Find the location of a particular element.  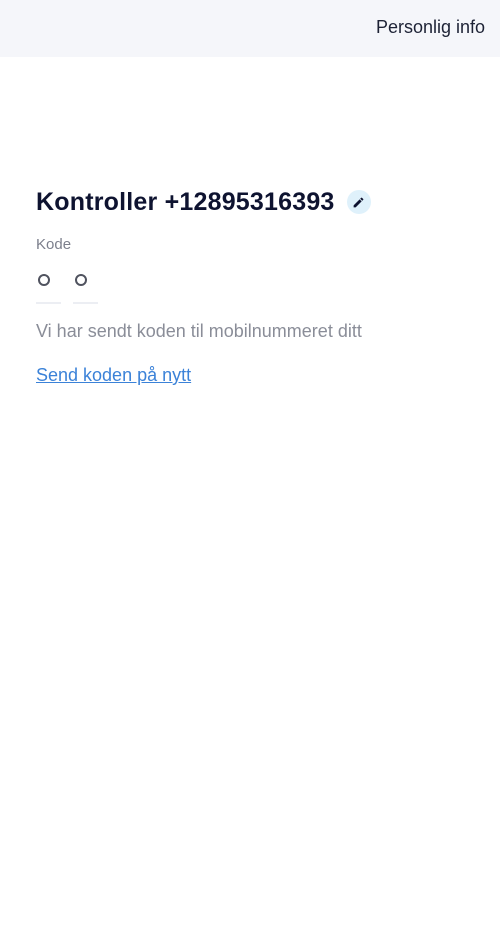

verify-heading: Kontroller +12895316393 is located at coordinates (185, 201).